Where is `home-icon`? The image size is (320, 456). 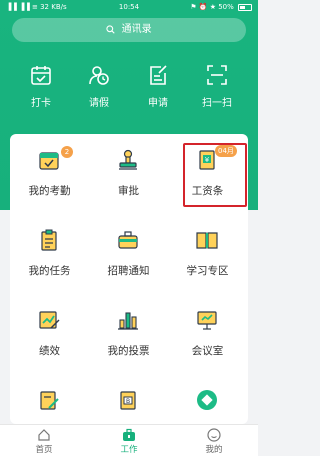 home-icon is located at coordinates (44, 435).